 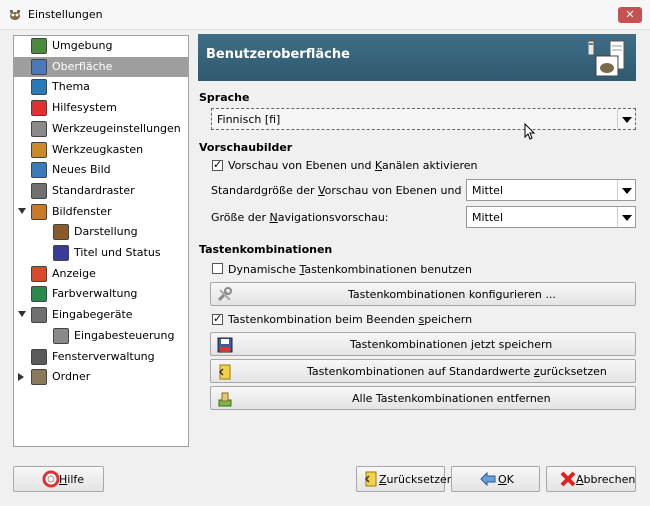 I want to click on grid-icon, so click(x=39, y=190).